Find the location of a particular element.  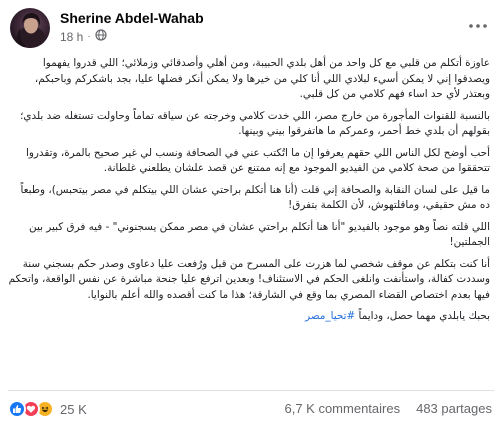

globe-icon is located at coordinates (101, 36).